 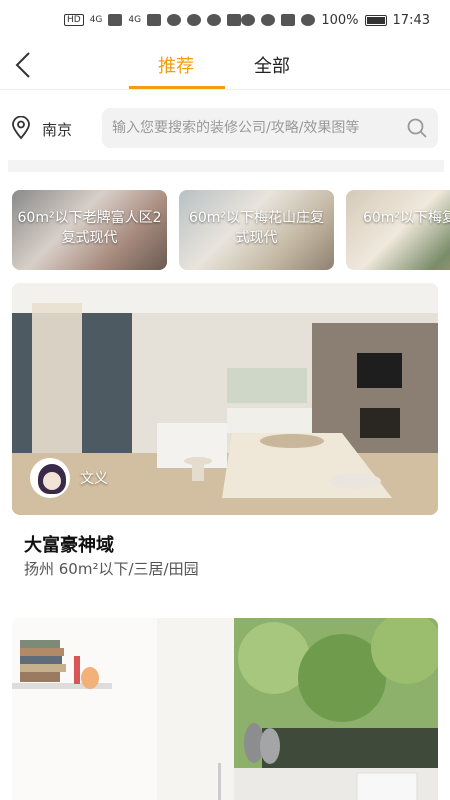 I want to click on thumbnail-card: 60m²以下梅花山庄复式现代, so click(x=256, y=230).